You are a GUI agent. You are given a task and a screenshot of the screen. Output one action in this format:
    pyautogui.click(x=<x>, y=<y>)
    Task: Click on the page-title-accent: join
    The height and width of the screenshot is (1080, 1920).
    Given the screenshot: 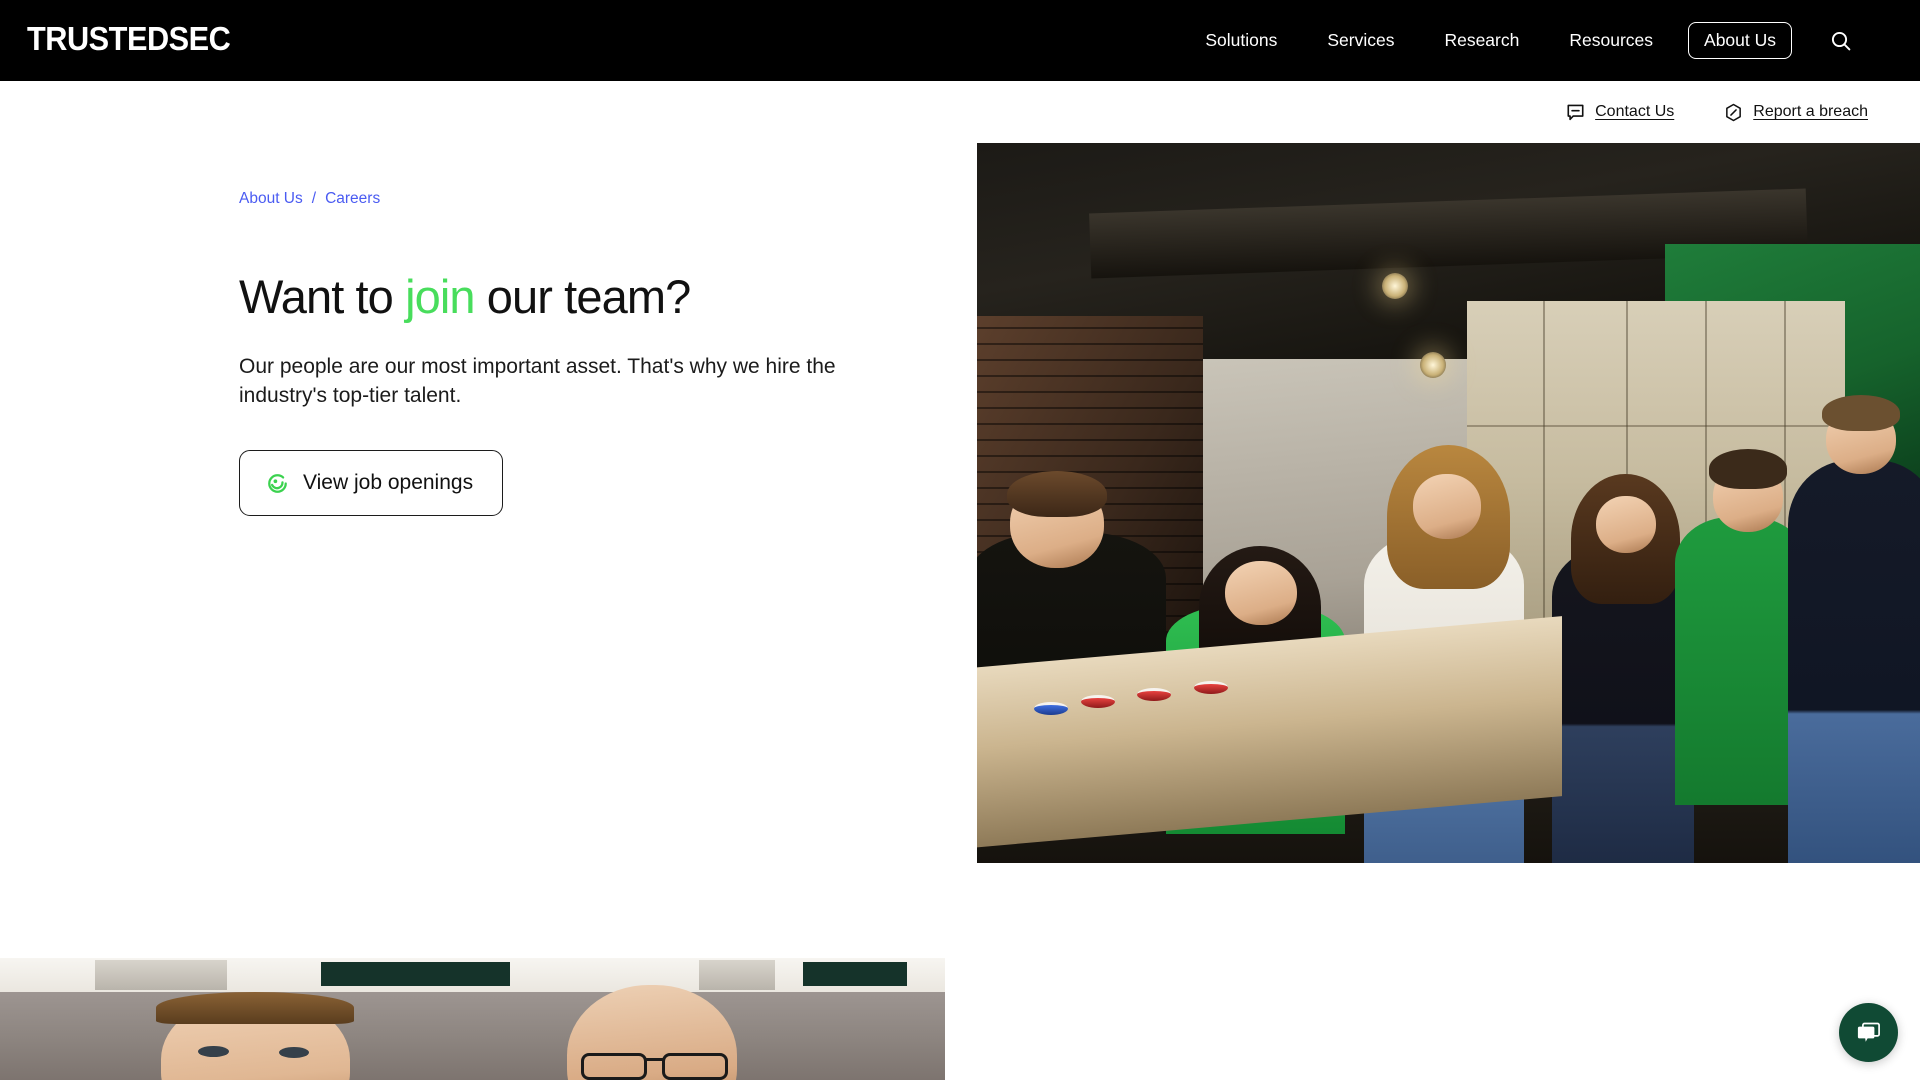 What is the action you would take?
    pyautogui.click(x=440, y=296)
    